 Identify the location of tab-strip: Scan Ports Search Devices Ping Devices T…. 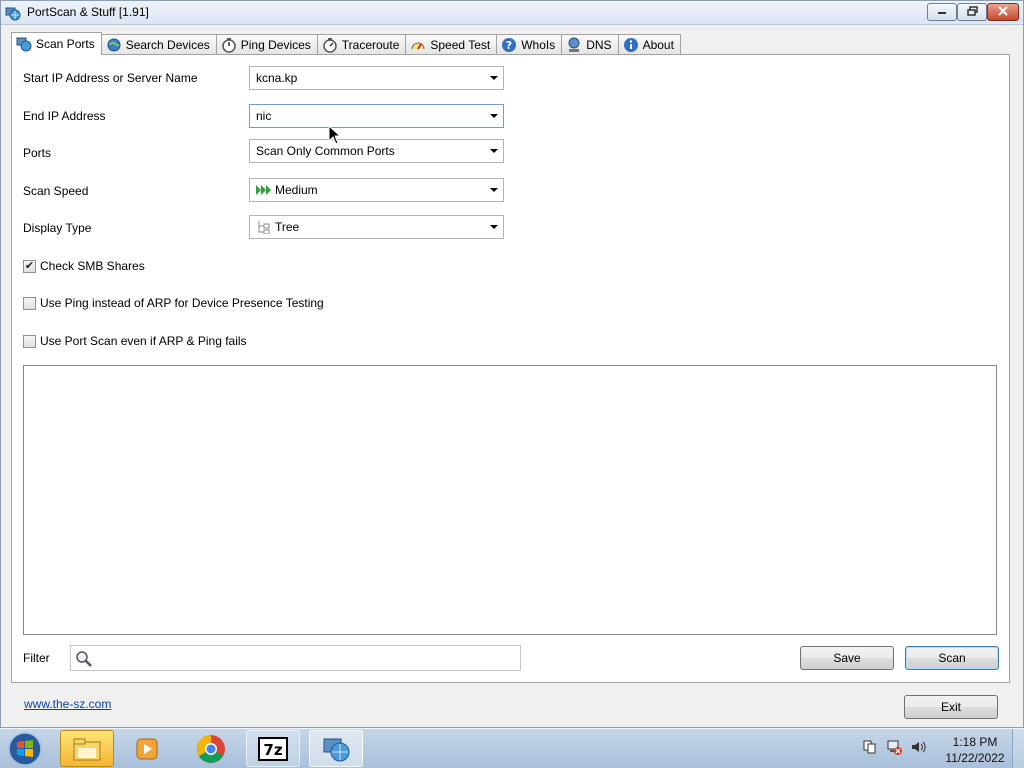
(346, 43).